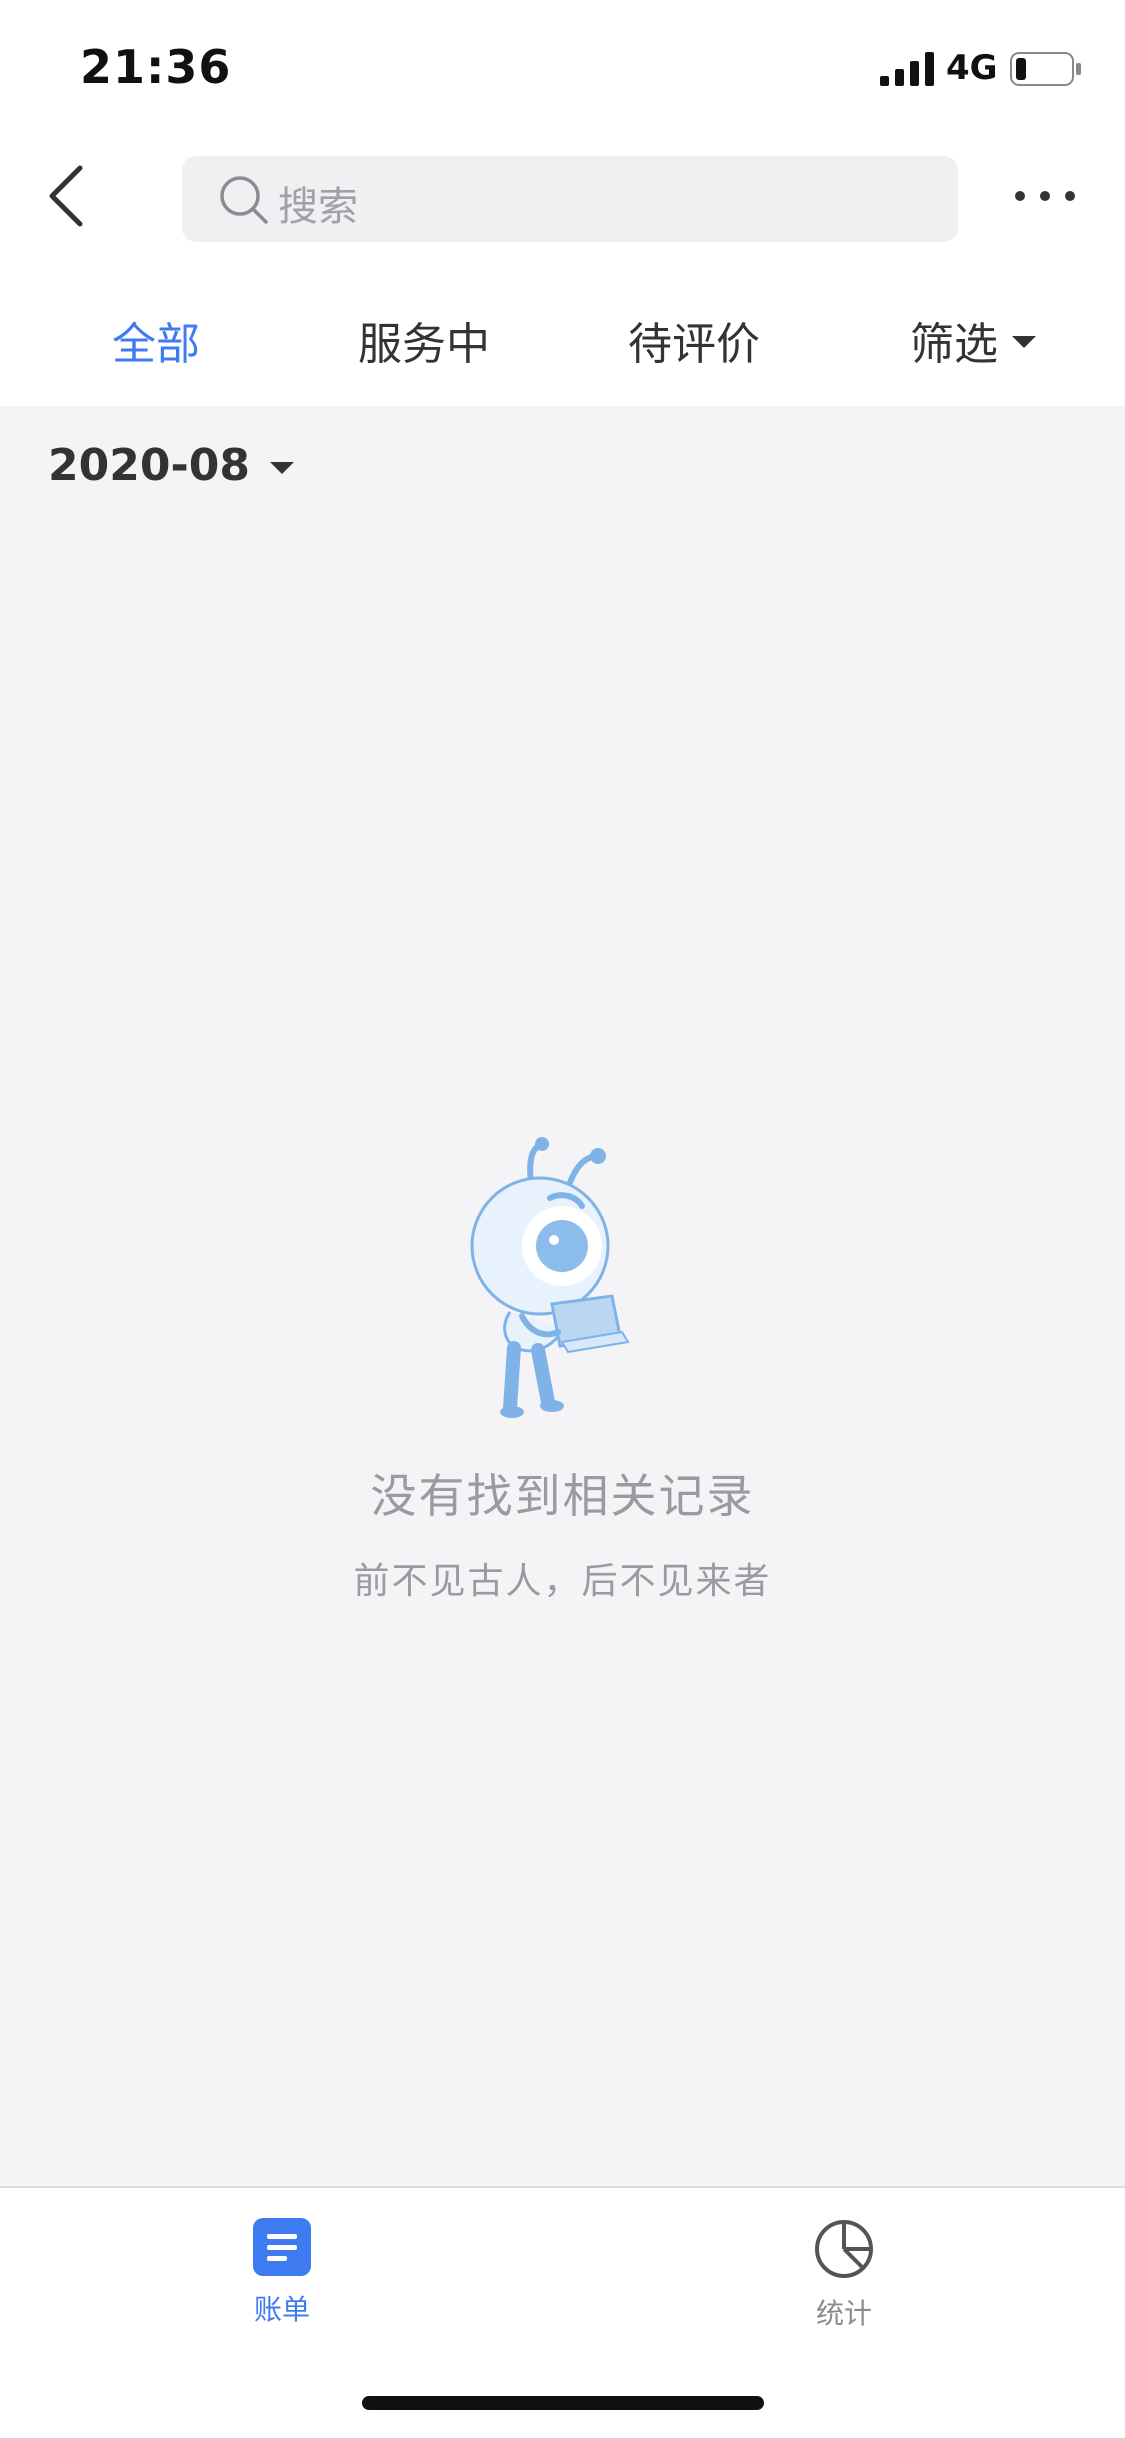  I want to click on filter-tab-bar: 全部 服务中 待评价 筛选, so click(562, 335).